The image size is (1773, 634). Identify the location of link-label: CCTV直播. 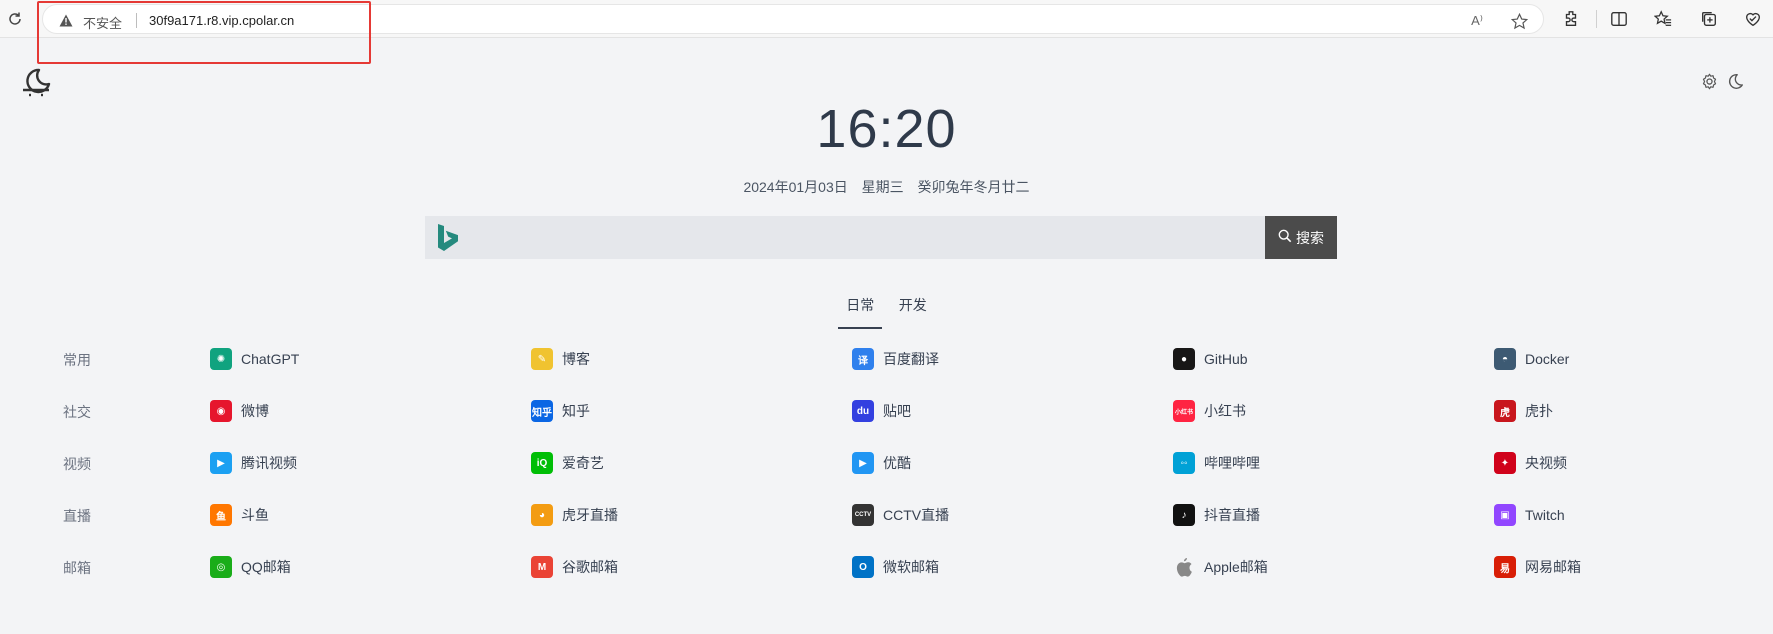
(916, 515).